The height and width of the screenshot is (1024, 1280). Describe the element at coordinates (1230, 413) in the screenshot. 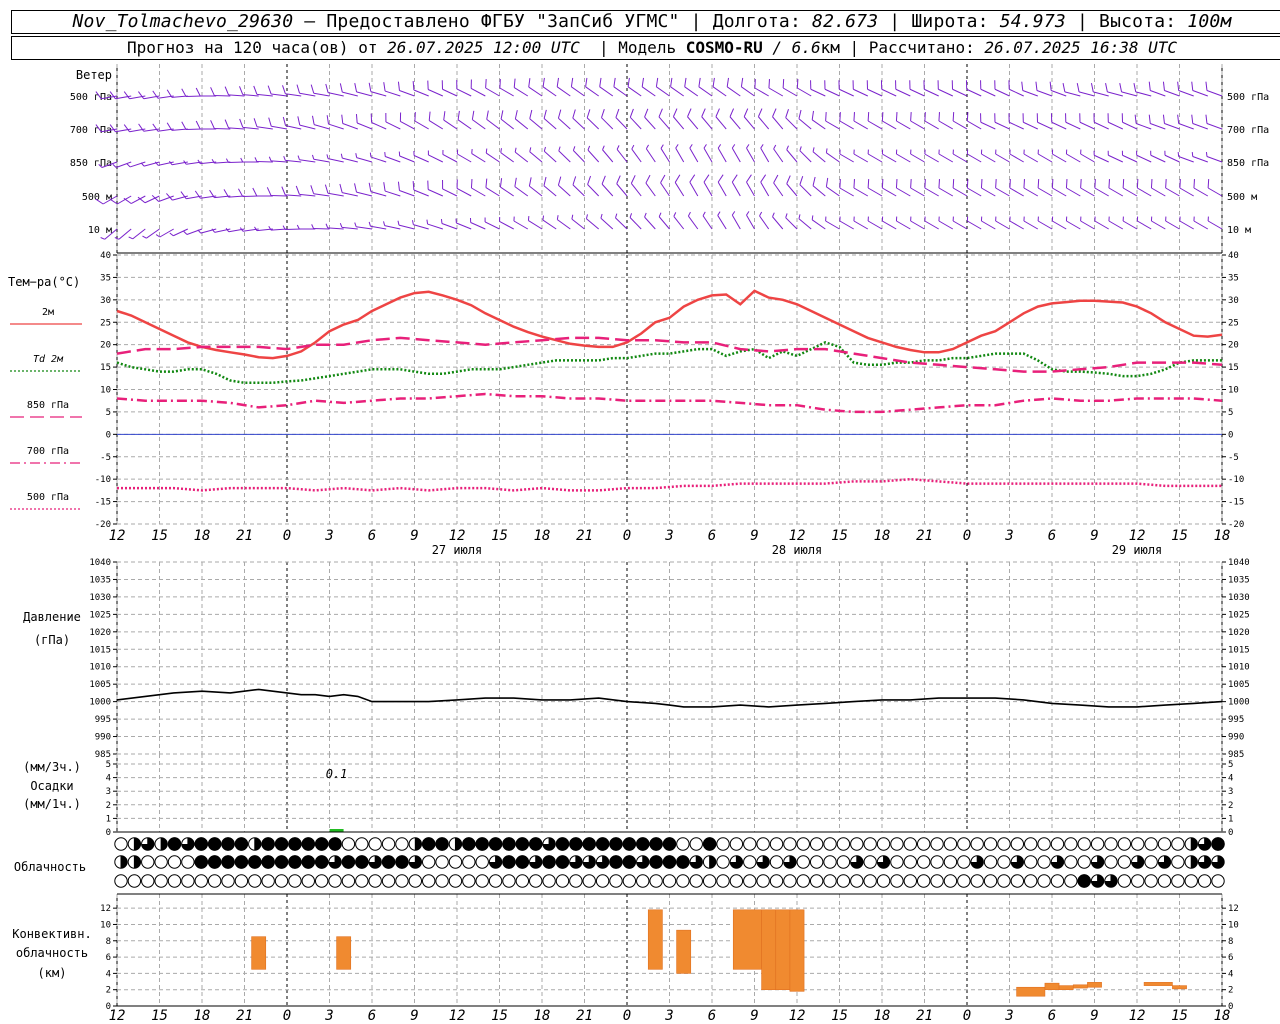

I see `temp-panel-right-tick-label: 5` at that location.